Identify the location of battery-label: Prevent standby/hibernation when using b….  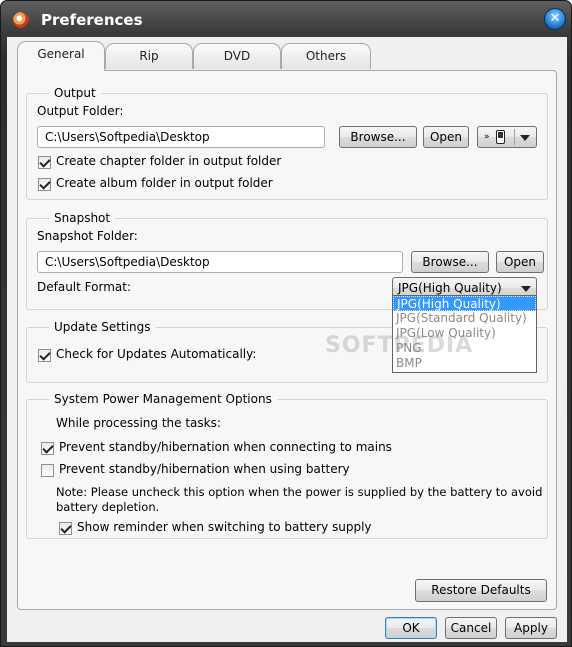
(204, 469).